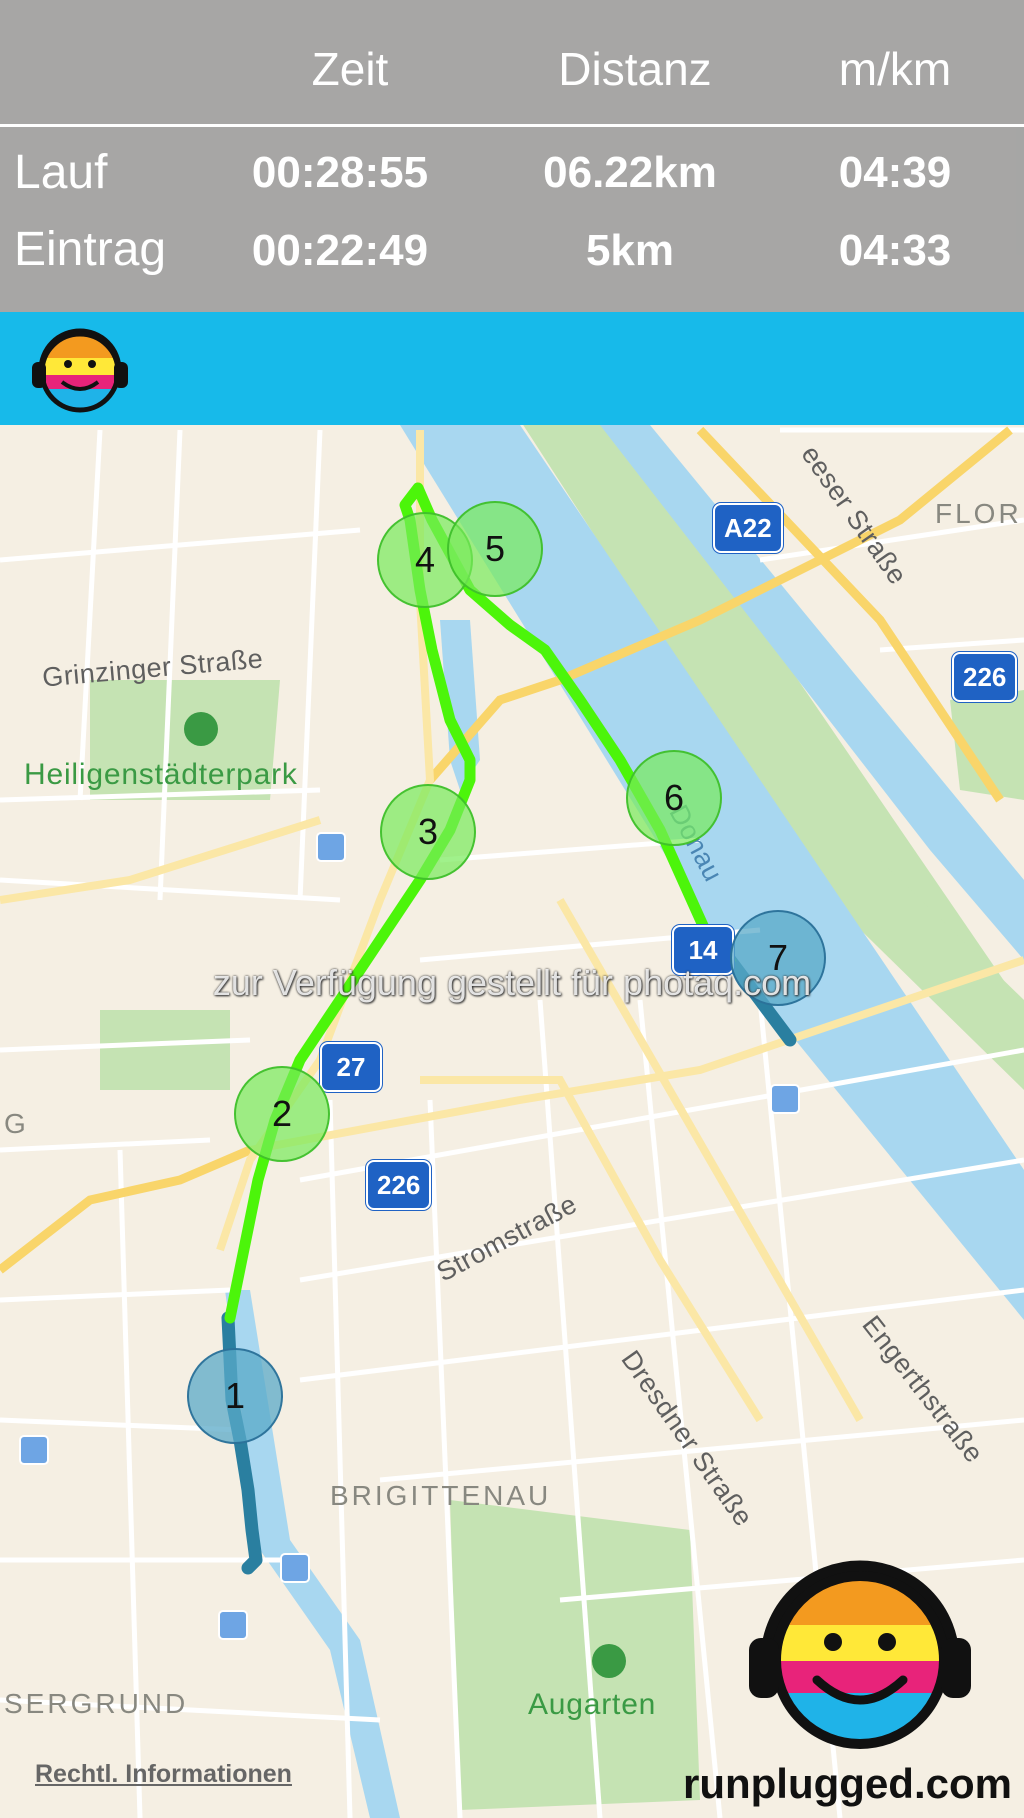 This screenshot has height=1818, width=1024. What do you see at coordinates (985, 677) in the screenshot?
I see `road-shield-226-top: 226` at bounding box center [985, 677].